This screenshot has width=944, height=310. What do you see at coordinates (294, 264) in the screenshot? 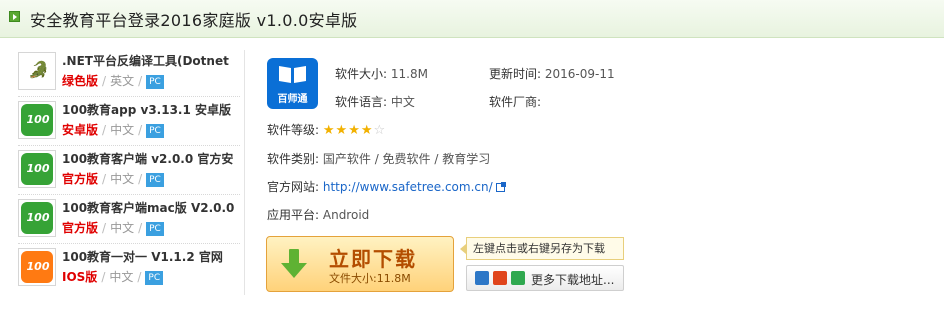
I see `download-arrow-icon` at bounding box center [294, 264].